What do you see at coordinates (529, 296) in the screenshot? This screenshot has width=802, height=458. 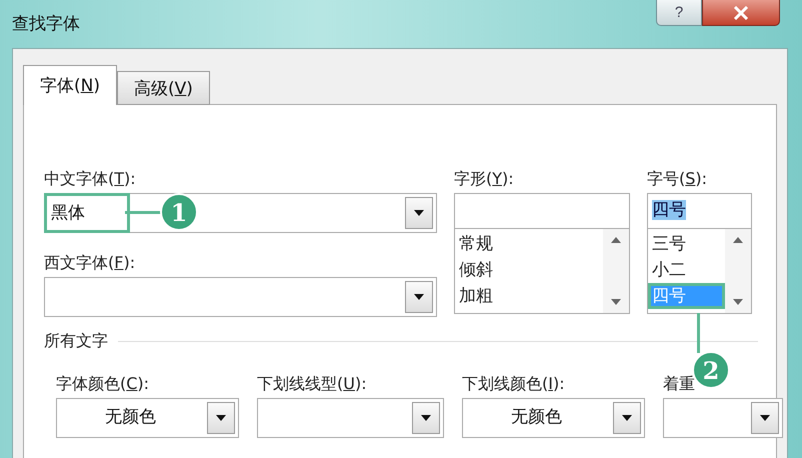 I see `list-item: 加粗` at bounding box center [529, 296].